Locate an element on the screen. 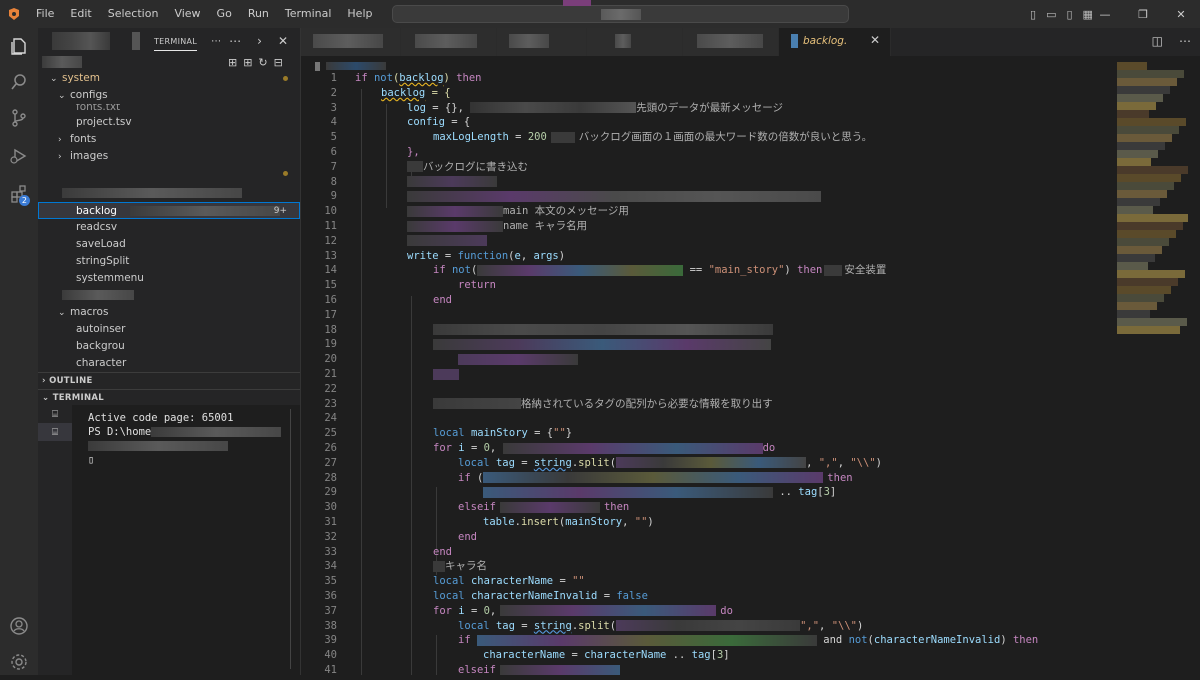 This screenshot has height=680, width=1200. tree-file-systemmenu: systemmenu is located at coordinates (169, 278).